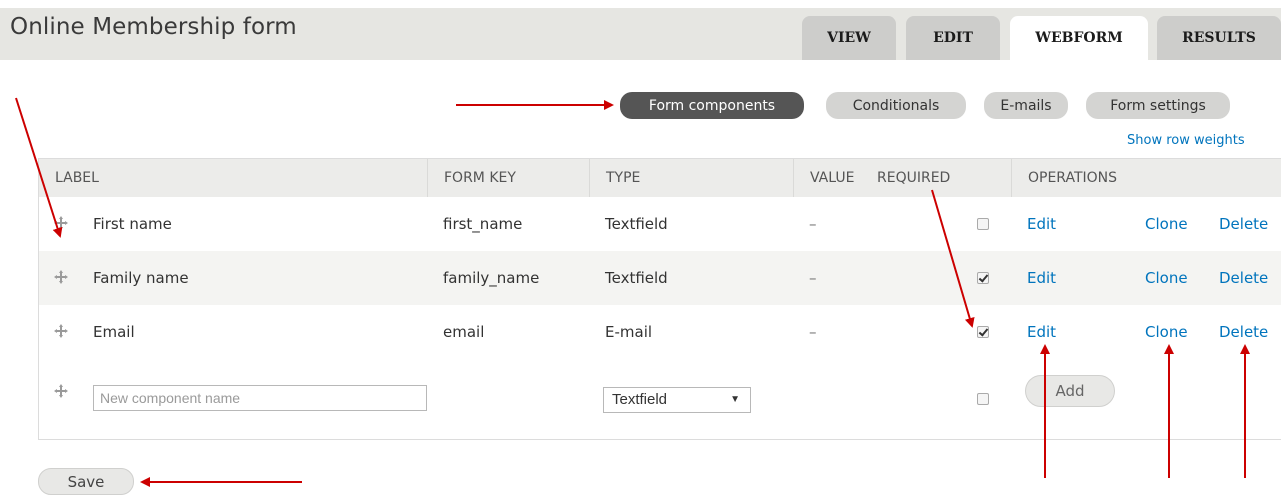 This screenshot has height=495, width=1281. Describe the element at coordinates (1219, 38) in the screenshot. I see `tab-results: RESULTS` at that location.